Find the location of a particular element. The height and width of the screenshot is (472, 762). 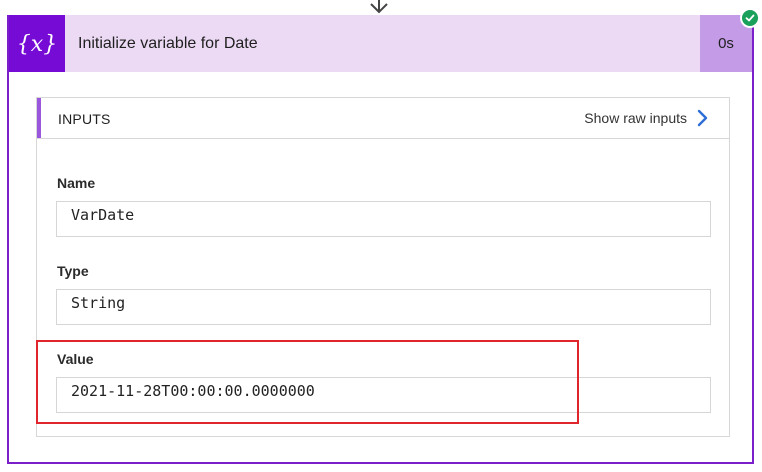

inputs-heading: INPUTS is located at coordinates (84, 119).